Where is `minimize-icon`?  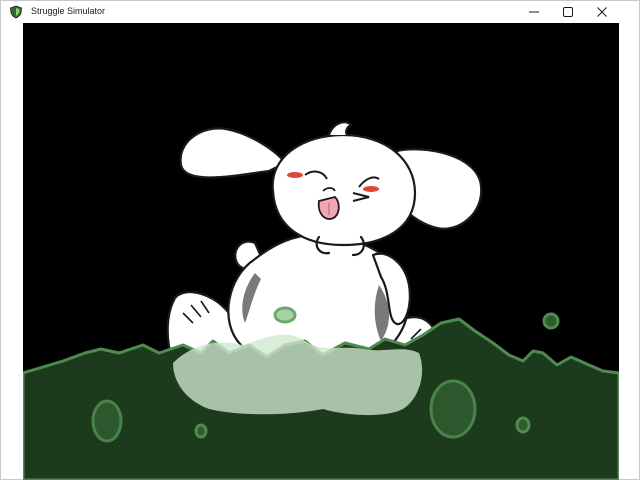 minimize-icon is located at coordinates (534, 12).